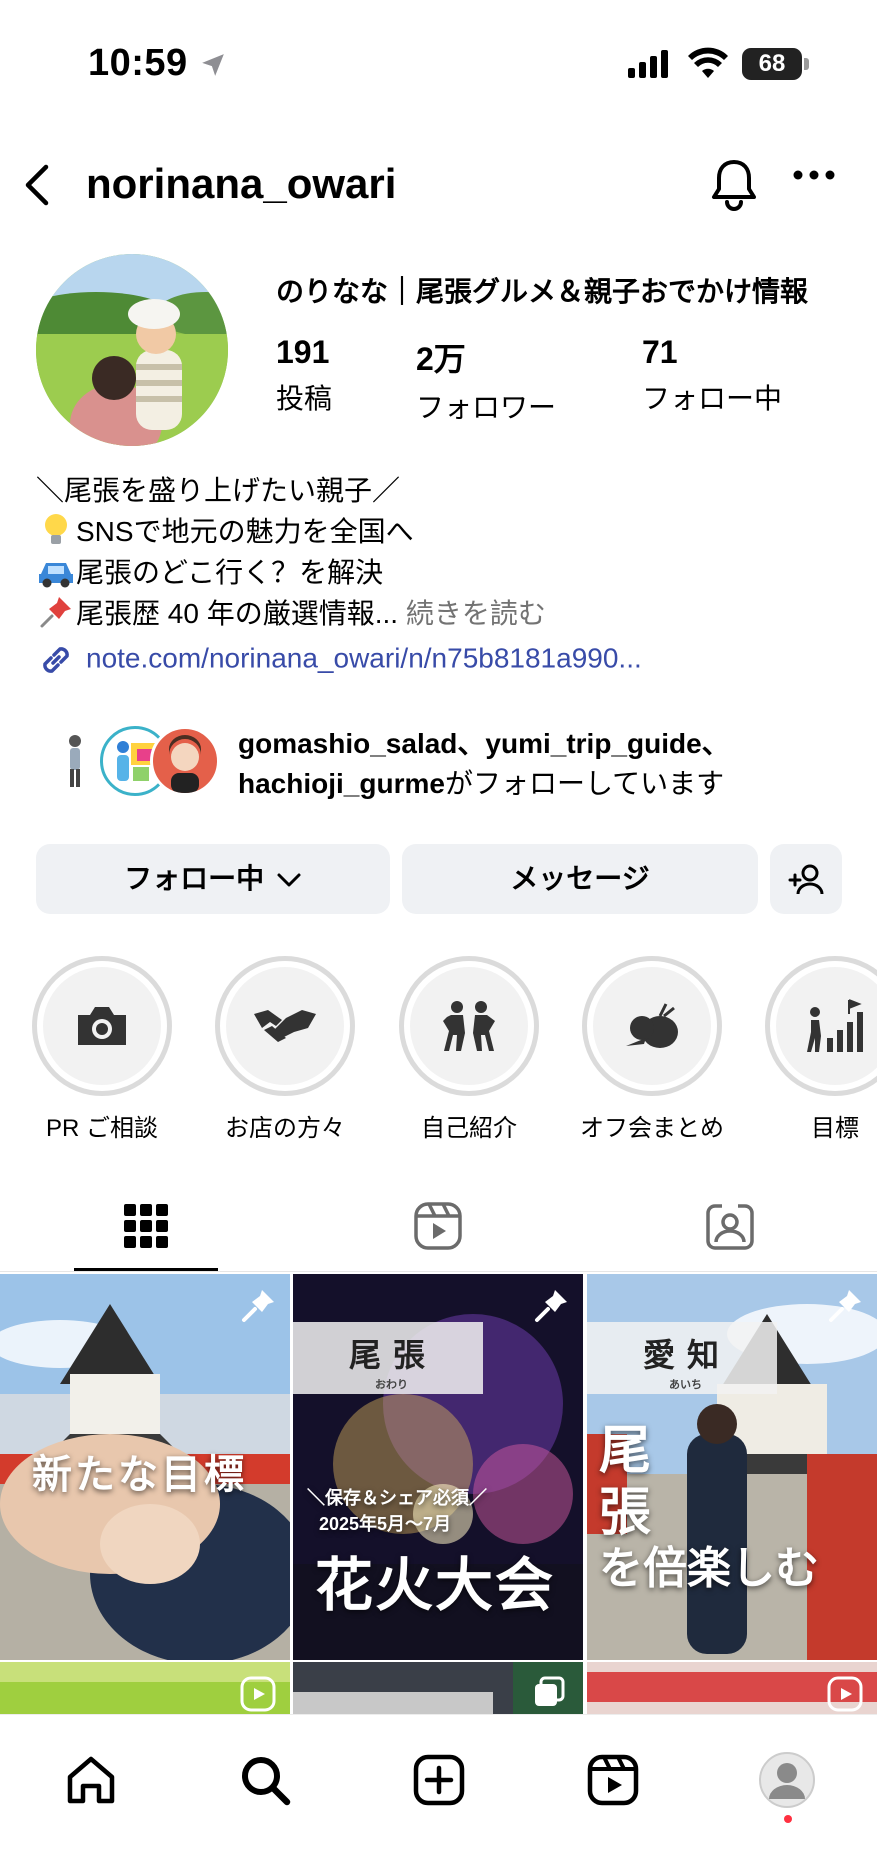 Image resolution: width=877 pixels, height=1867 pixels. I want to click on mutual-names: gomashio_salad、yumi_trip_guide、, so click(484, 743).